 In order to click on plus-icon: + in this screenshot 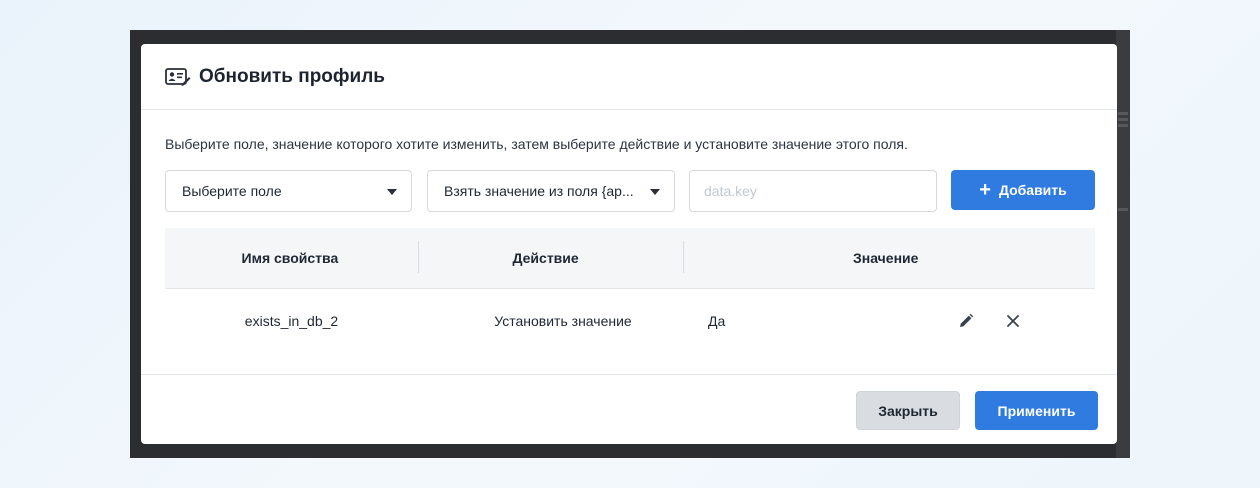, I will do `click(985, 190)`.